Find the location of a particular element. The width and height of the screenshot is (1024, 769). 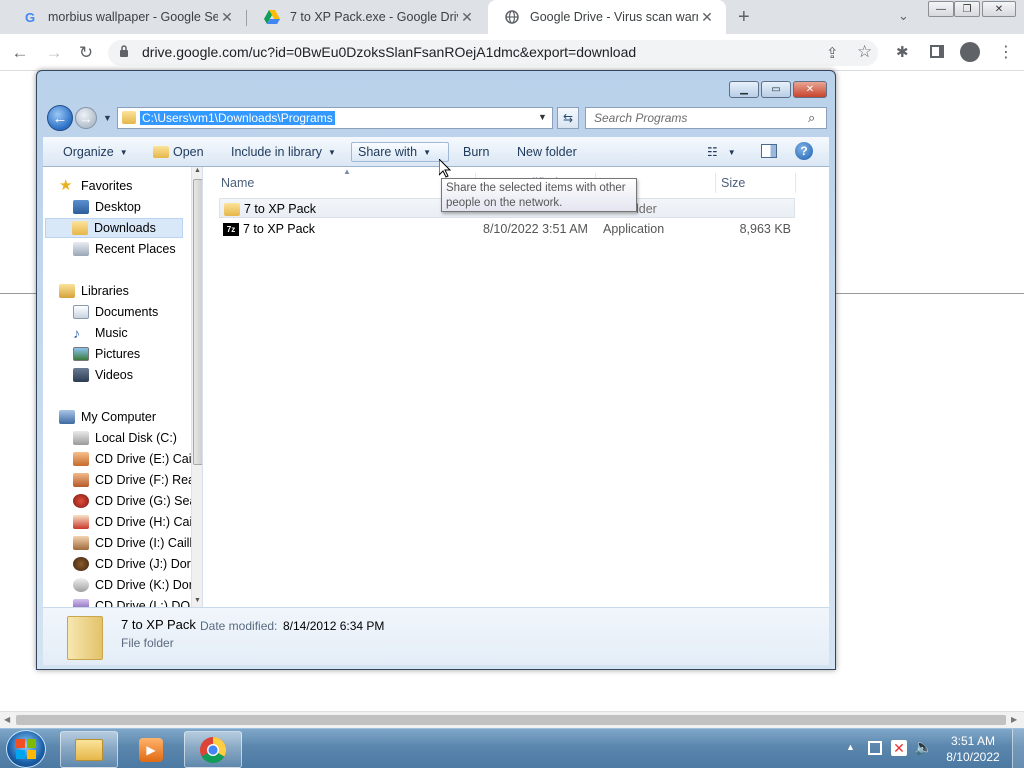

organize-label: Organize is located at coordinates (88, 152).